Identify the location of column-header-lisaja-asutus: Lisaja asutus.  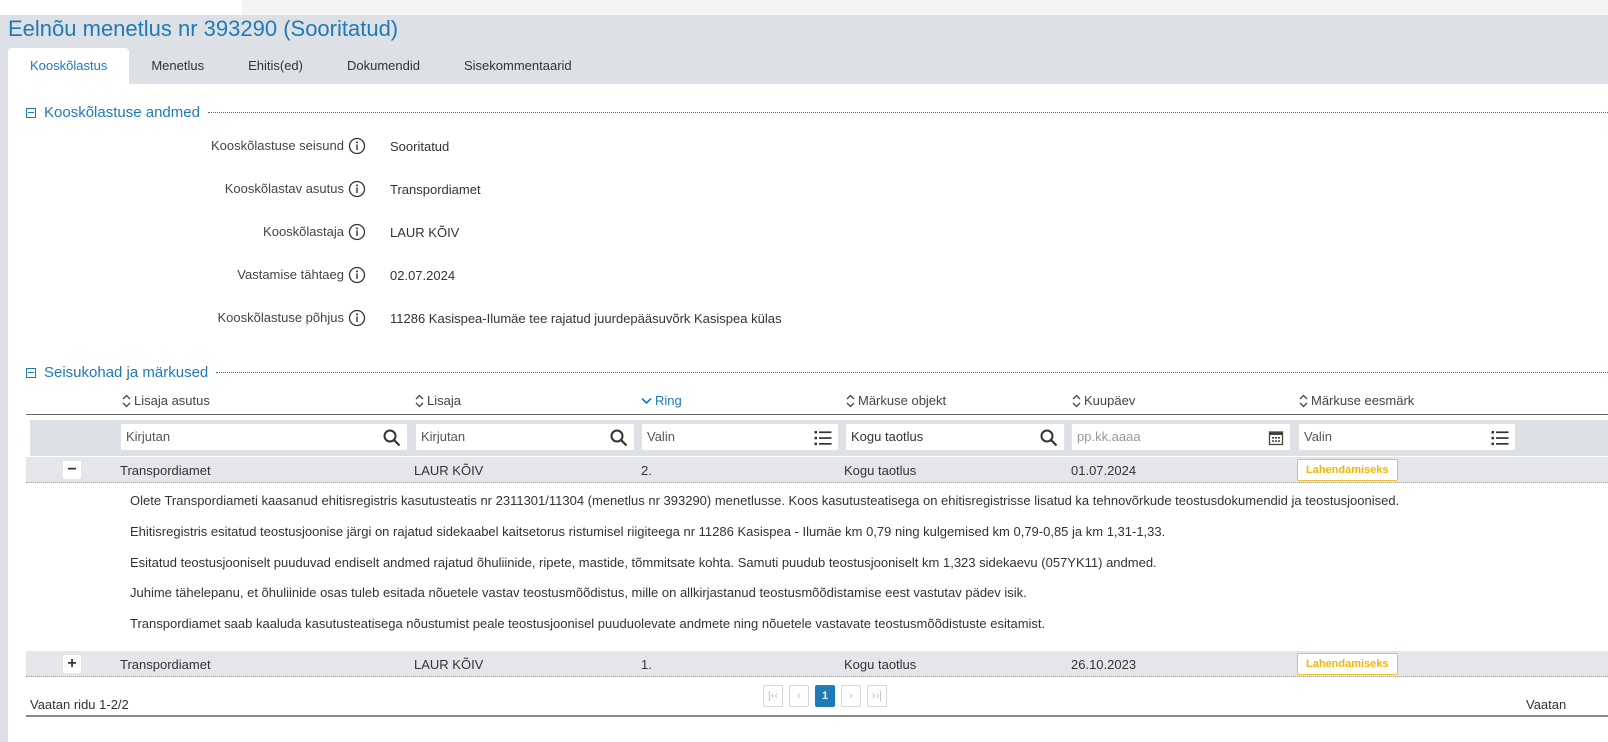
(166, 400).